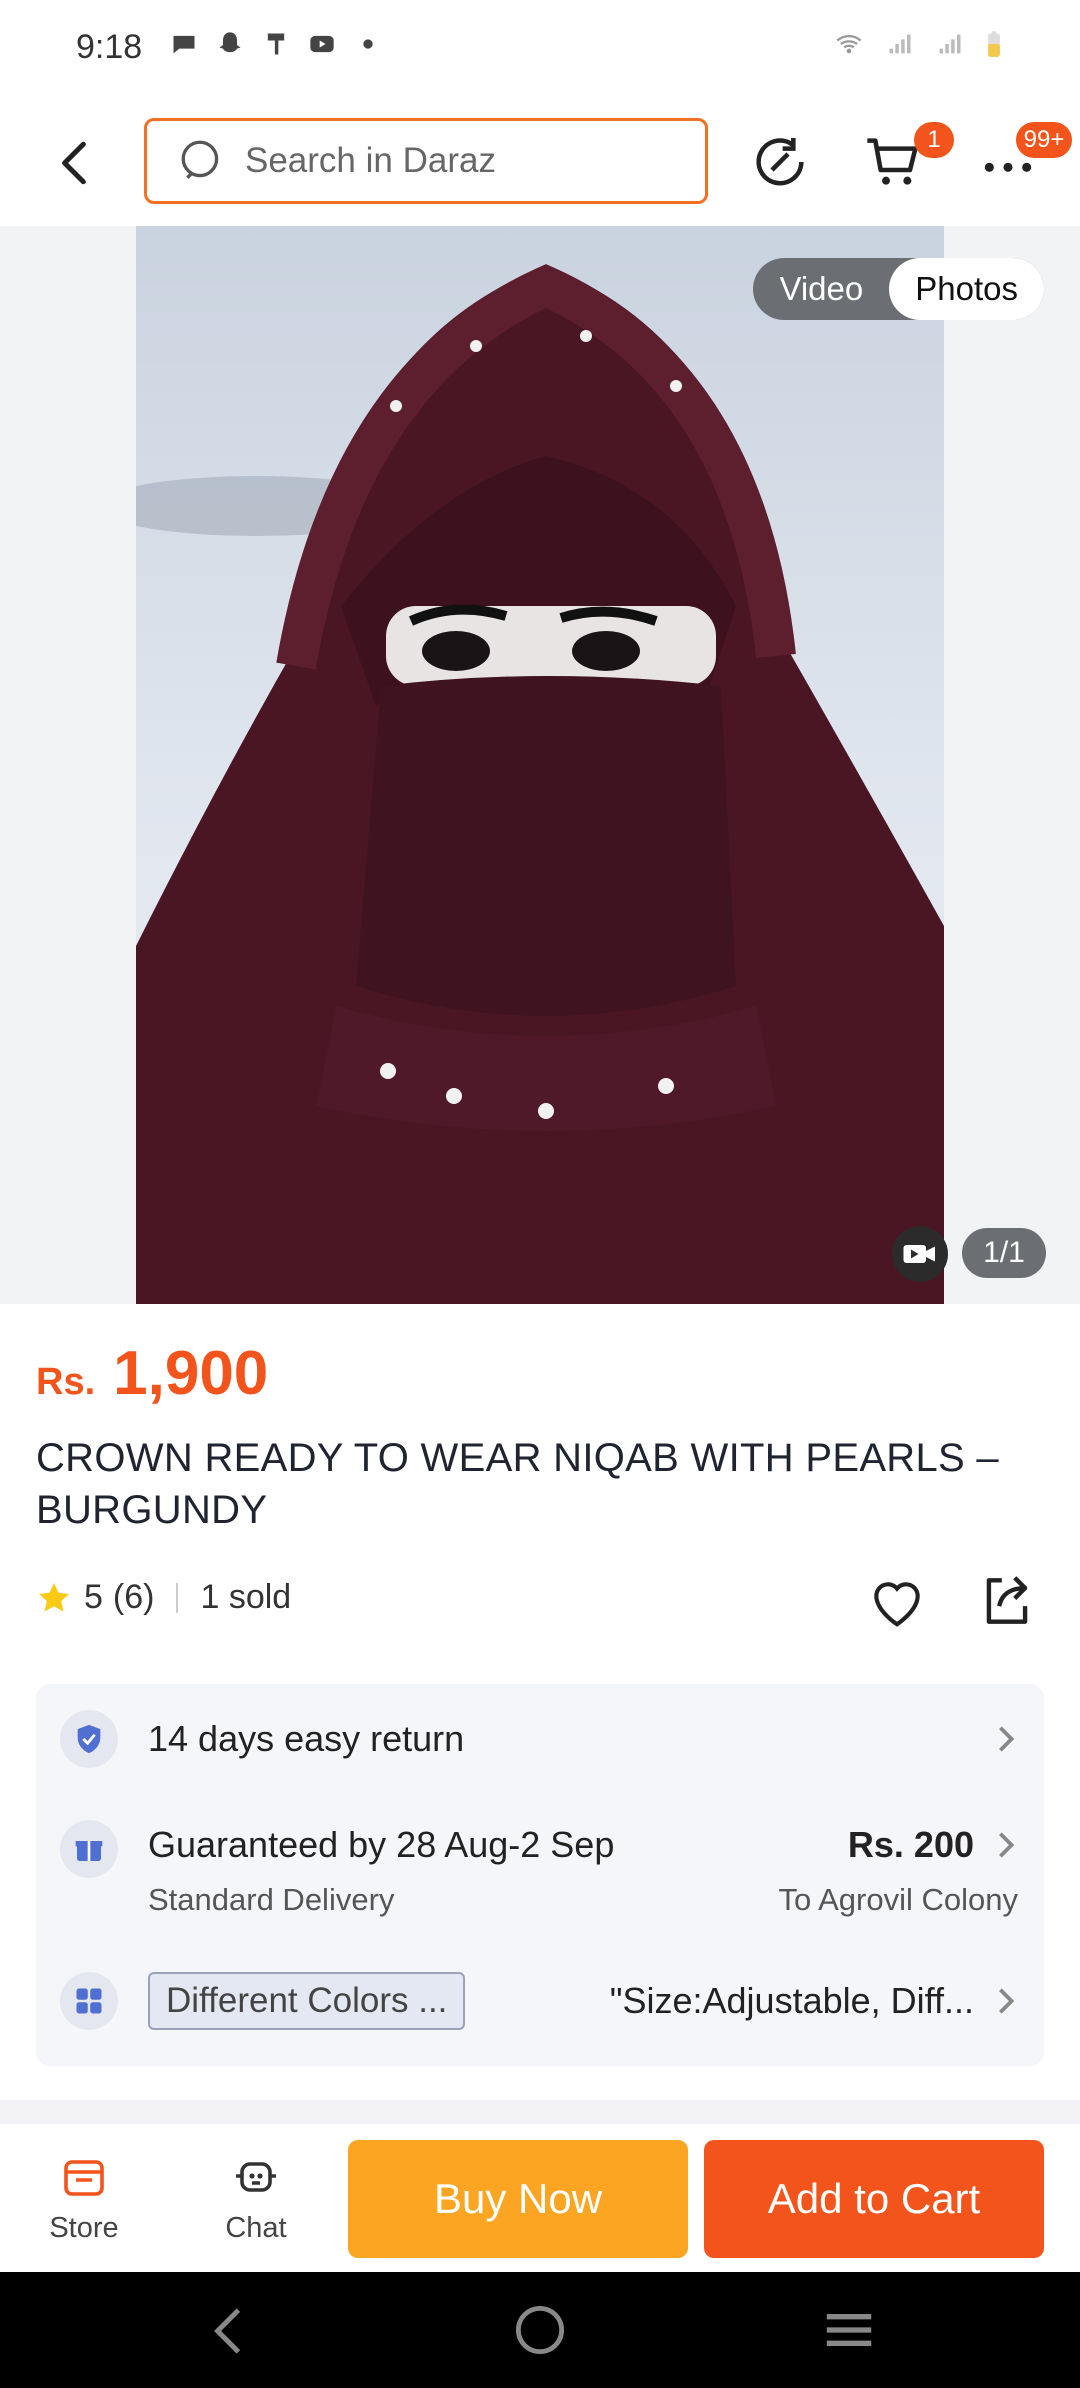 This screenshot has height=2388, width=1080. What do you see at coordinates (184, 44) in the screenshot?
I see `chat-bubble-icon` at bounding box center [184, 44].